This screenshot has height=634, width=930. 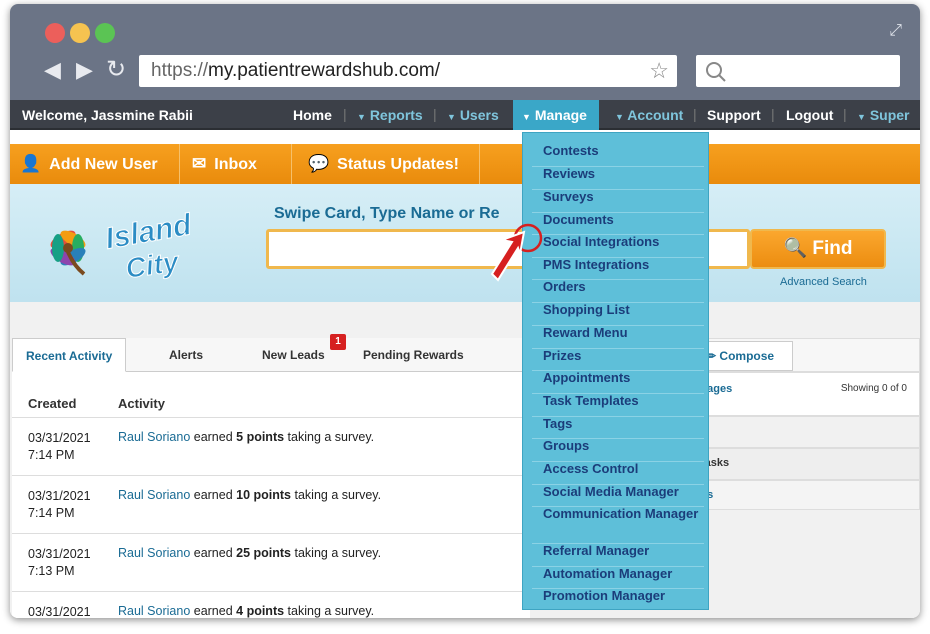 What do you see at coordinates (618, 473) in the screenshot?
I see `menu-item-access-control: Access Control` at bounding box center [618, 473].